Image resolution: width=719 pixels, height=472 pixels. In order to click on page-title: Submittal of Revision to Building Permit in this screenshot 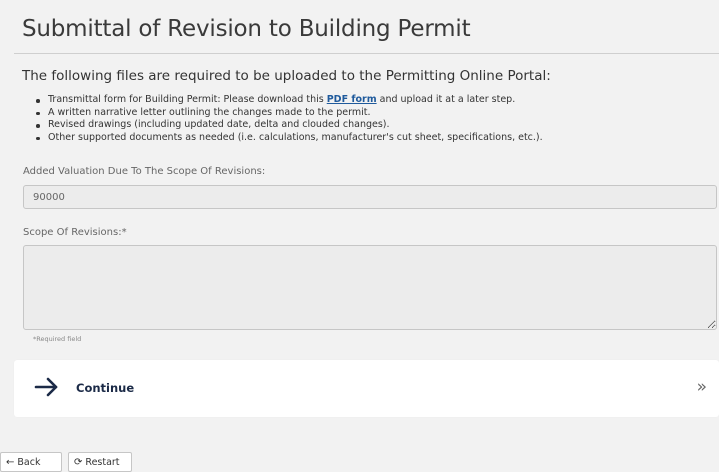, I will do `click(246, 29)`.